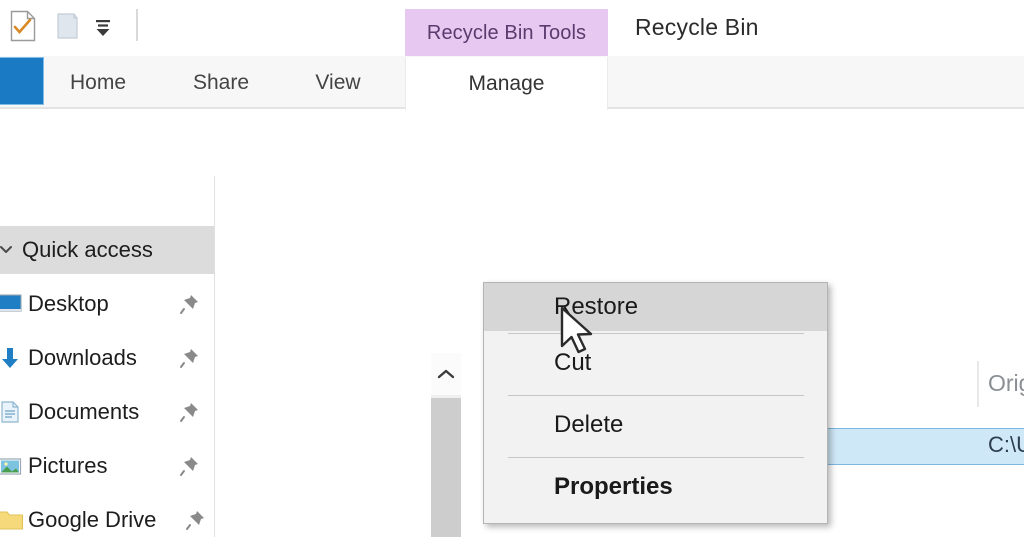 The height and width of the screenshot is (537, 1024). Describe the element at coordinates (596, 306) in the screenshot. I see `context-menu-item-label: Restore` at that location.